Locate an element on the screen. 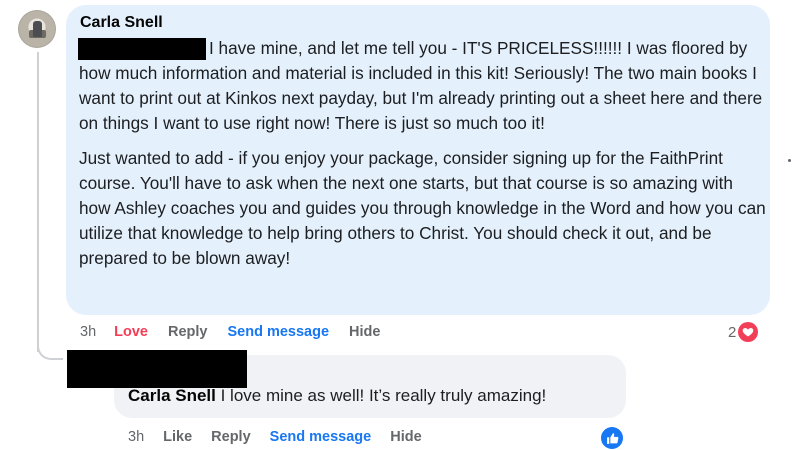 Image resolution: width=800 pixels, height=450 pixels. reply-send-message-button: Send message is located at coordinates (321, 437).